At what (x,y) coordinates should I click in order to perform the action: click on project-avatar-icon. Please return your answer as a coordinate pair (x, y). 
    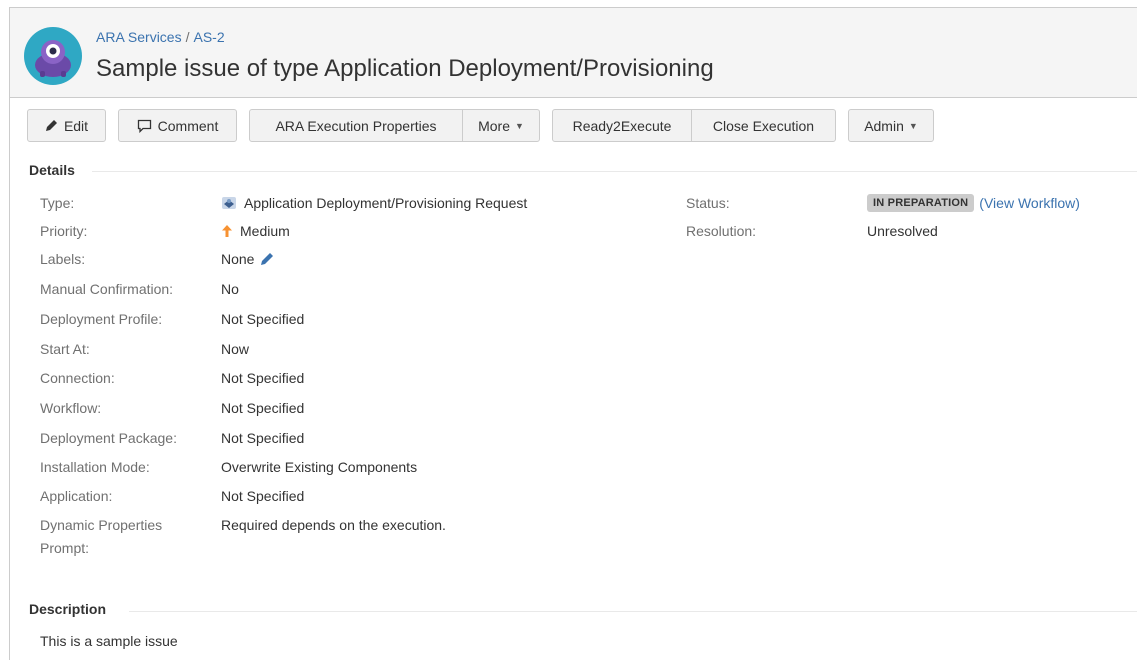
    Looking at the image, I should click on (53, 56).